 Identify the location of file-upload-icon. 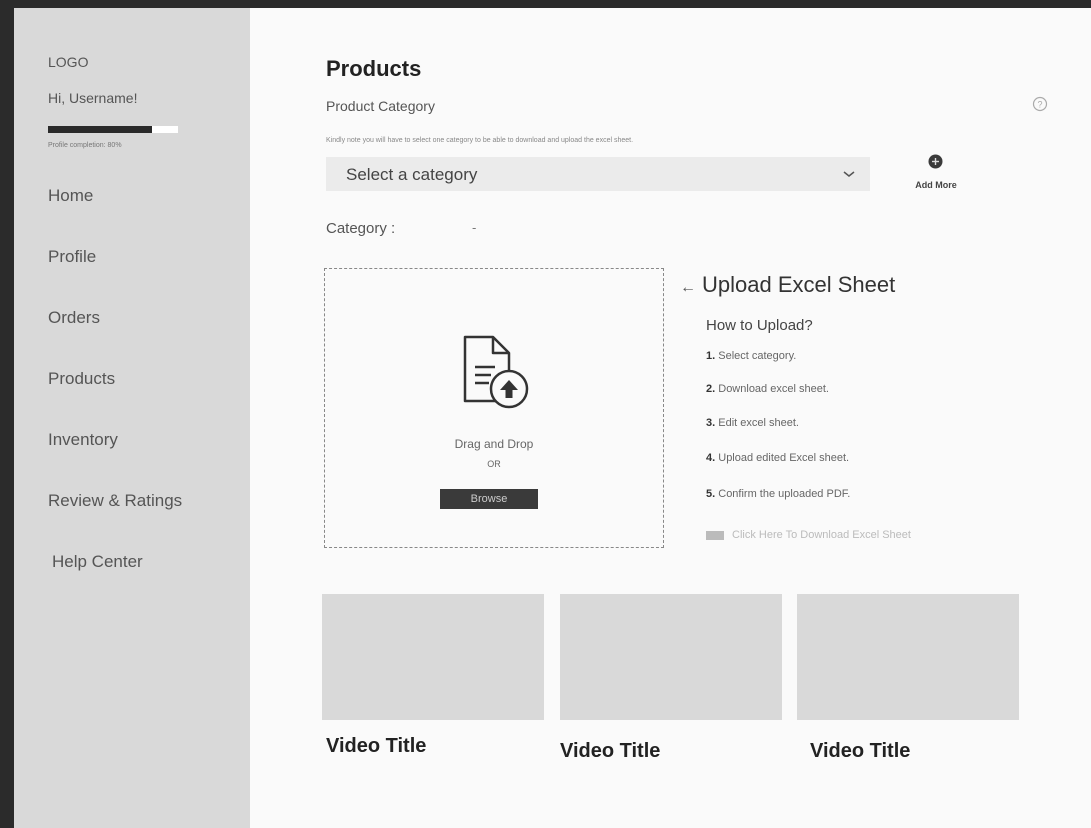
(496, 372).